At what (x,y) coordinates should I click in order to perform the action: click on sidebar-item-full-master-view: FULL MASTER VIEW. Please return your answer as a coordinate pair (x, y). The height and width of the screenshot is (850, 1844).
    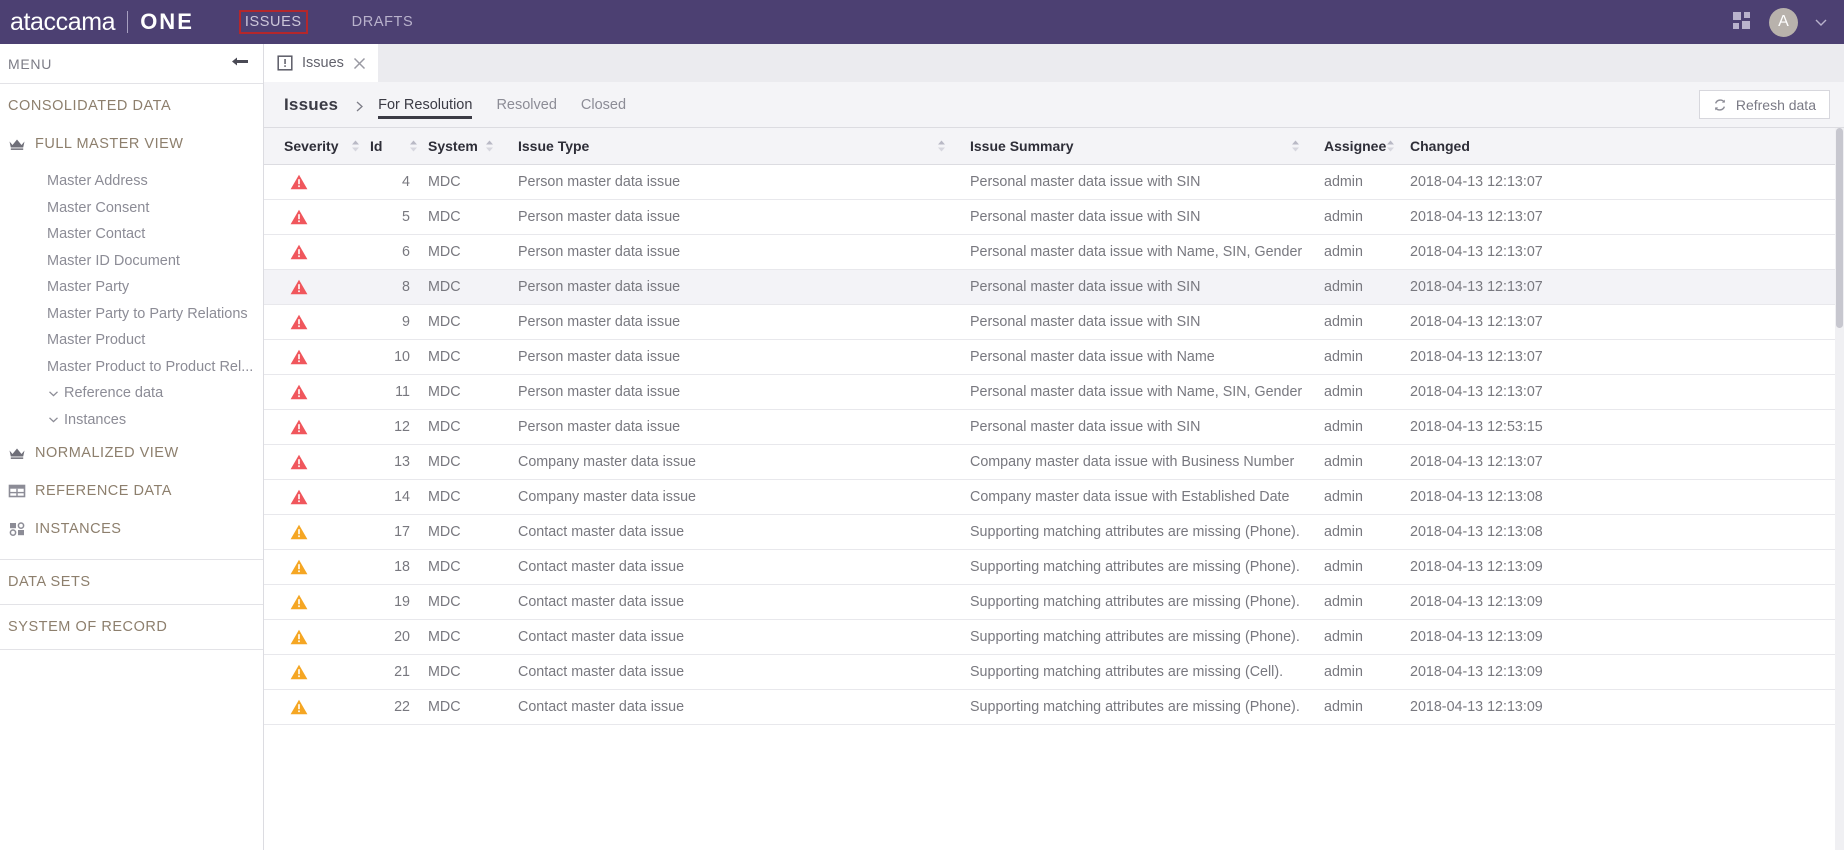
    Looking at the image, I should click on (131, 144).